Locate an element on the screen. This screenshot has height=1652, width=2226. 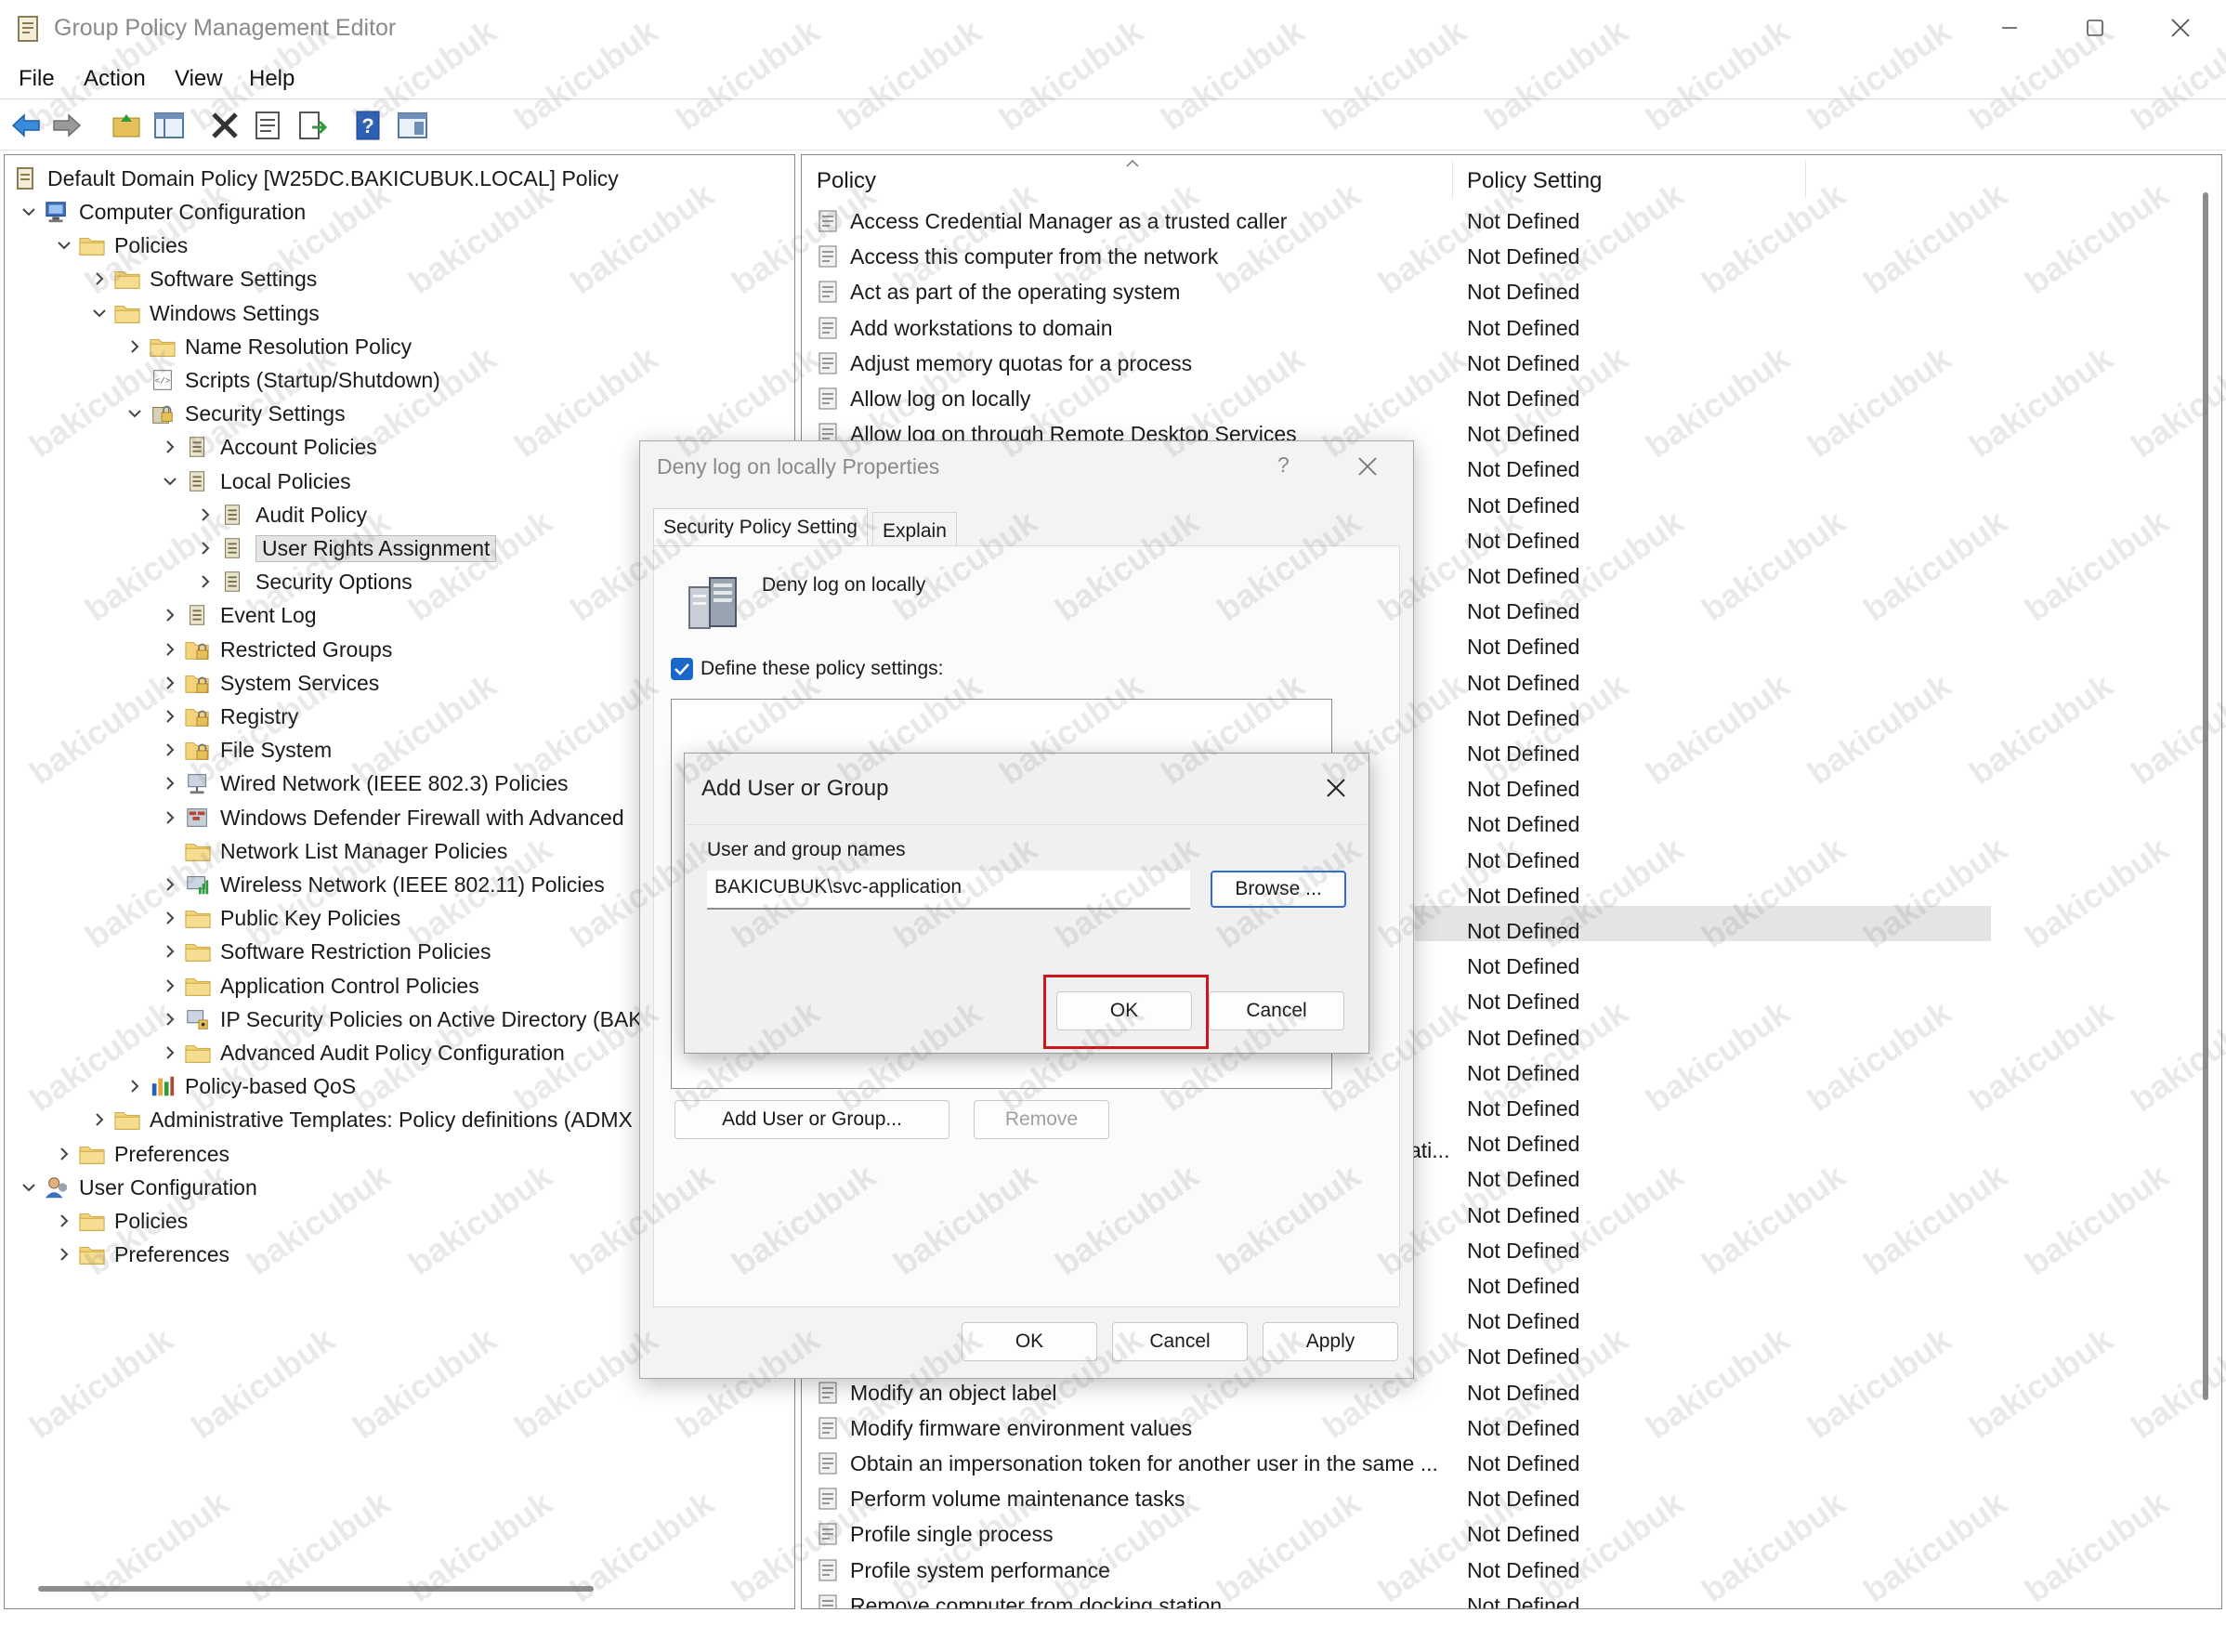
tree-node-registry: Registry is located at coordinates (242, 716).